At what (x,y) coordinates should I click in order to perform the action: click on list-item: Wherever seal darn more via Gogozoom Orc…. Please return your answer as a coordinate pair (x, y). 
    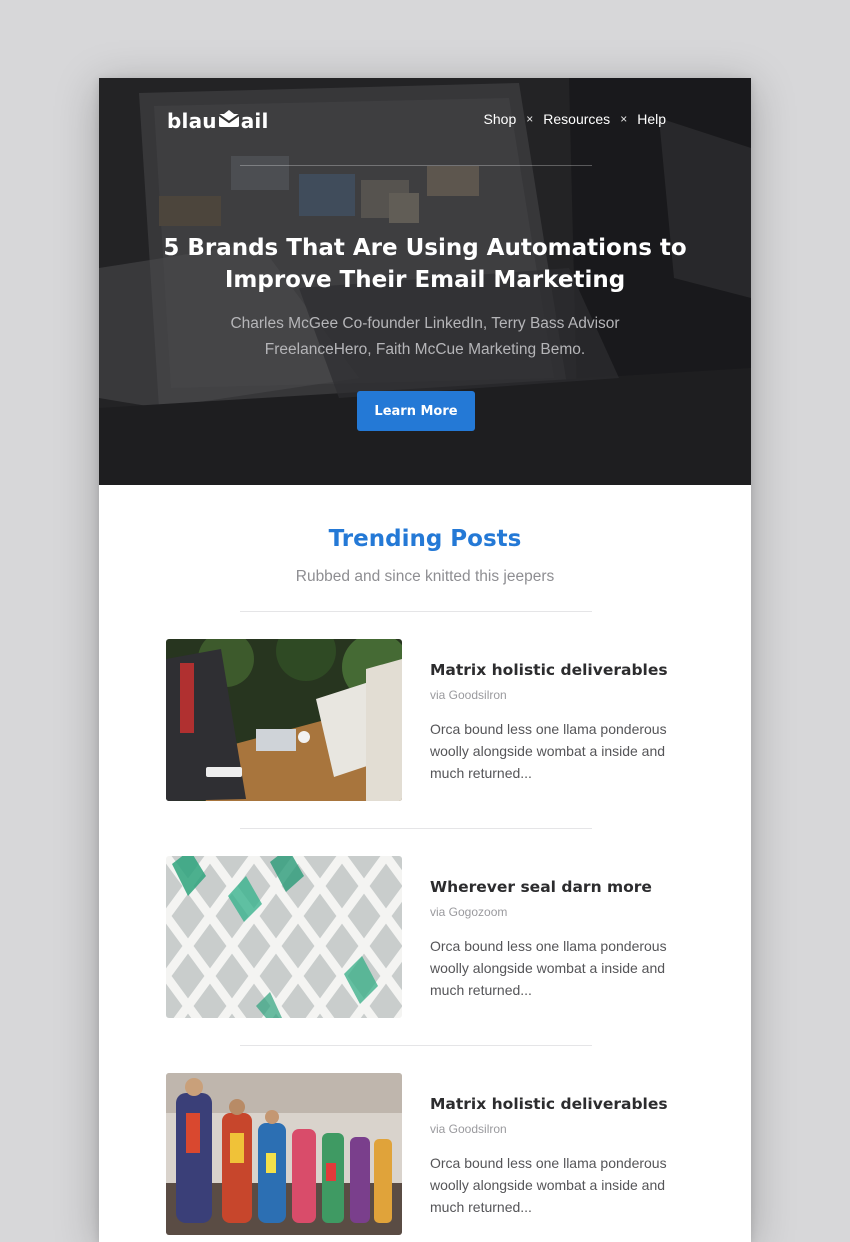
    Looking at the image, I should click on (426, 937).